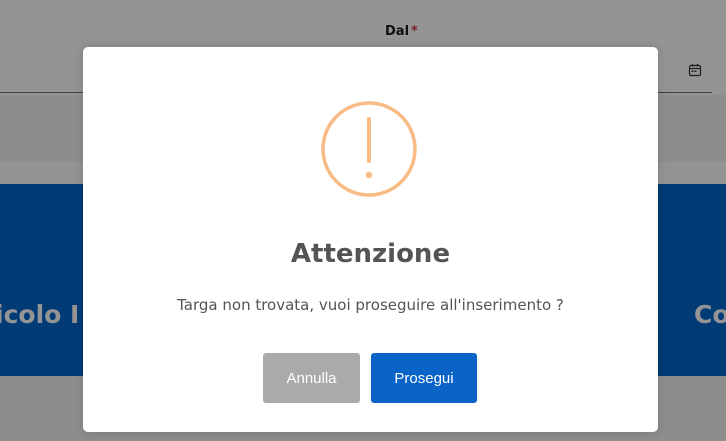 The image size is (726, 441). What do you see at coordinates (369, 149) in the screenshot?
I see `warning-exclamation-icon` at bounding box center [369, 149].